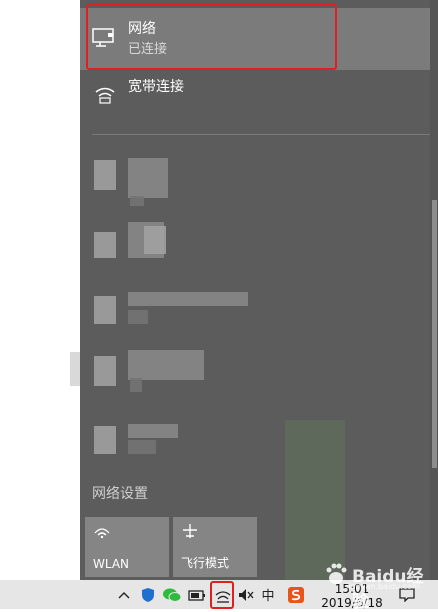 The width and height of the screenshot is (438, 612). I want to click on show-hidden-icons-icon, so click(124, 594).